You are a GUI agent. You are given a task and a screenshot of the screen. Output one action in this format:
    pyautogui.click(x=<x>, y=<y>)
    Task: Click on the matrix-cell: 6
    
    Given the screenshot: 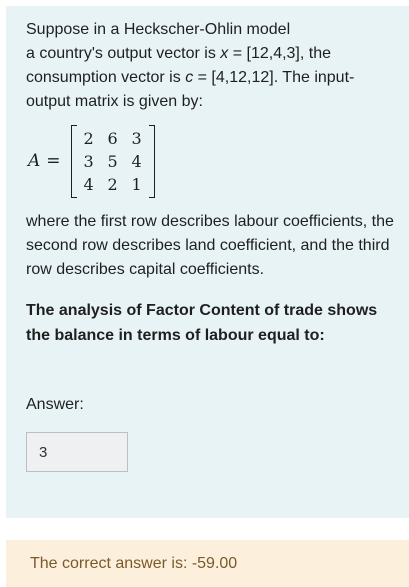 What is the action you would take?
    pyautogui.click(x=112, y=138)
    